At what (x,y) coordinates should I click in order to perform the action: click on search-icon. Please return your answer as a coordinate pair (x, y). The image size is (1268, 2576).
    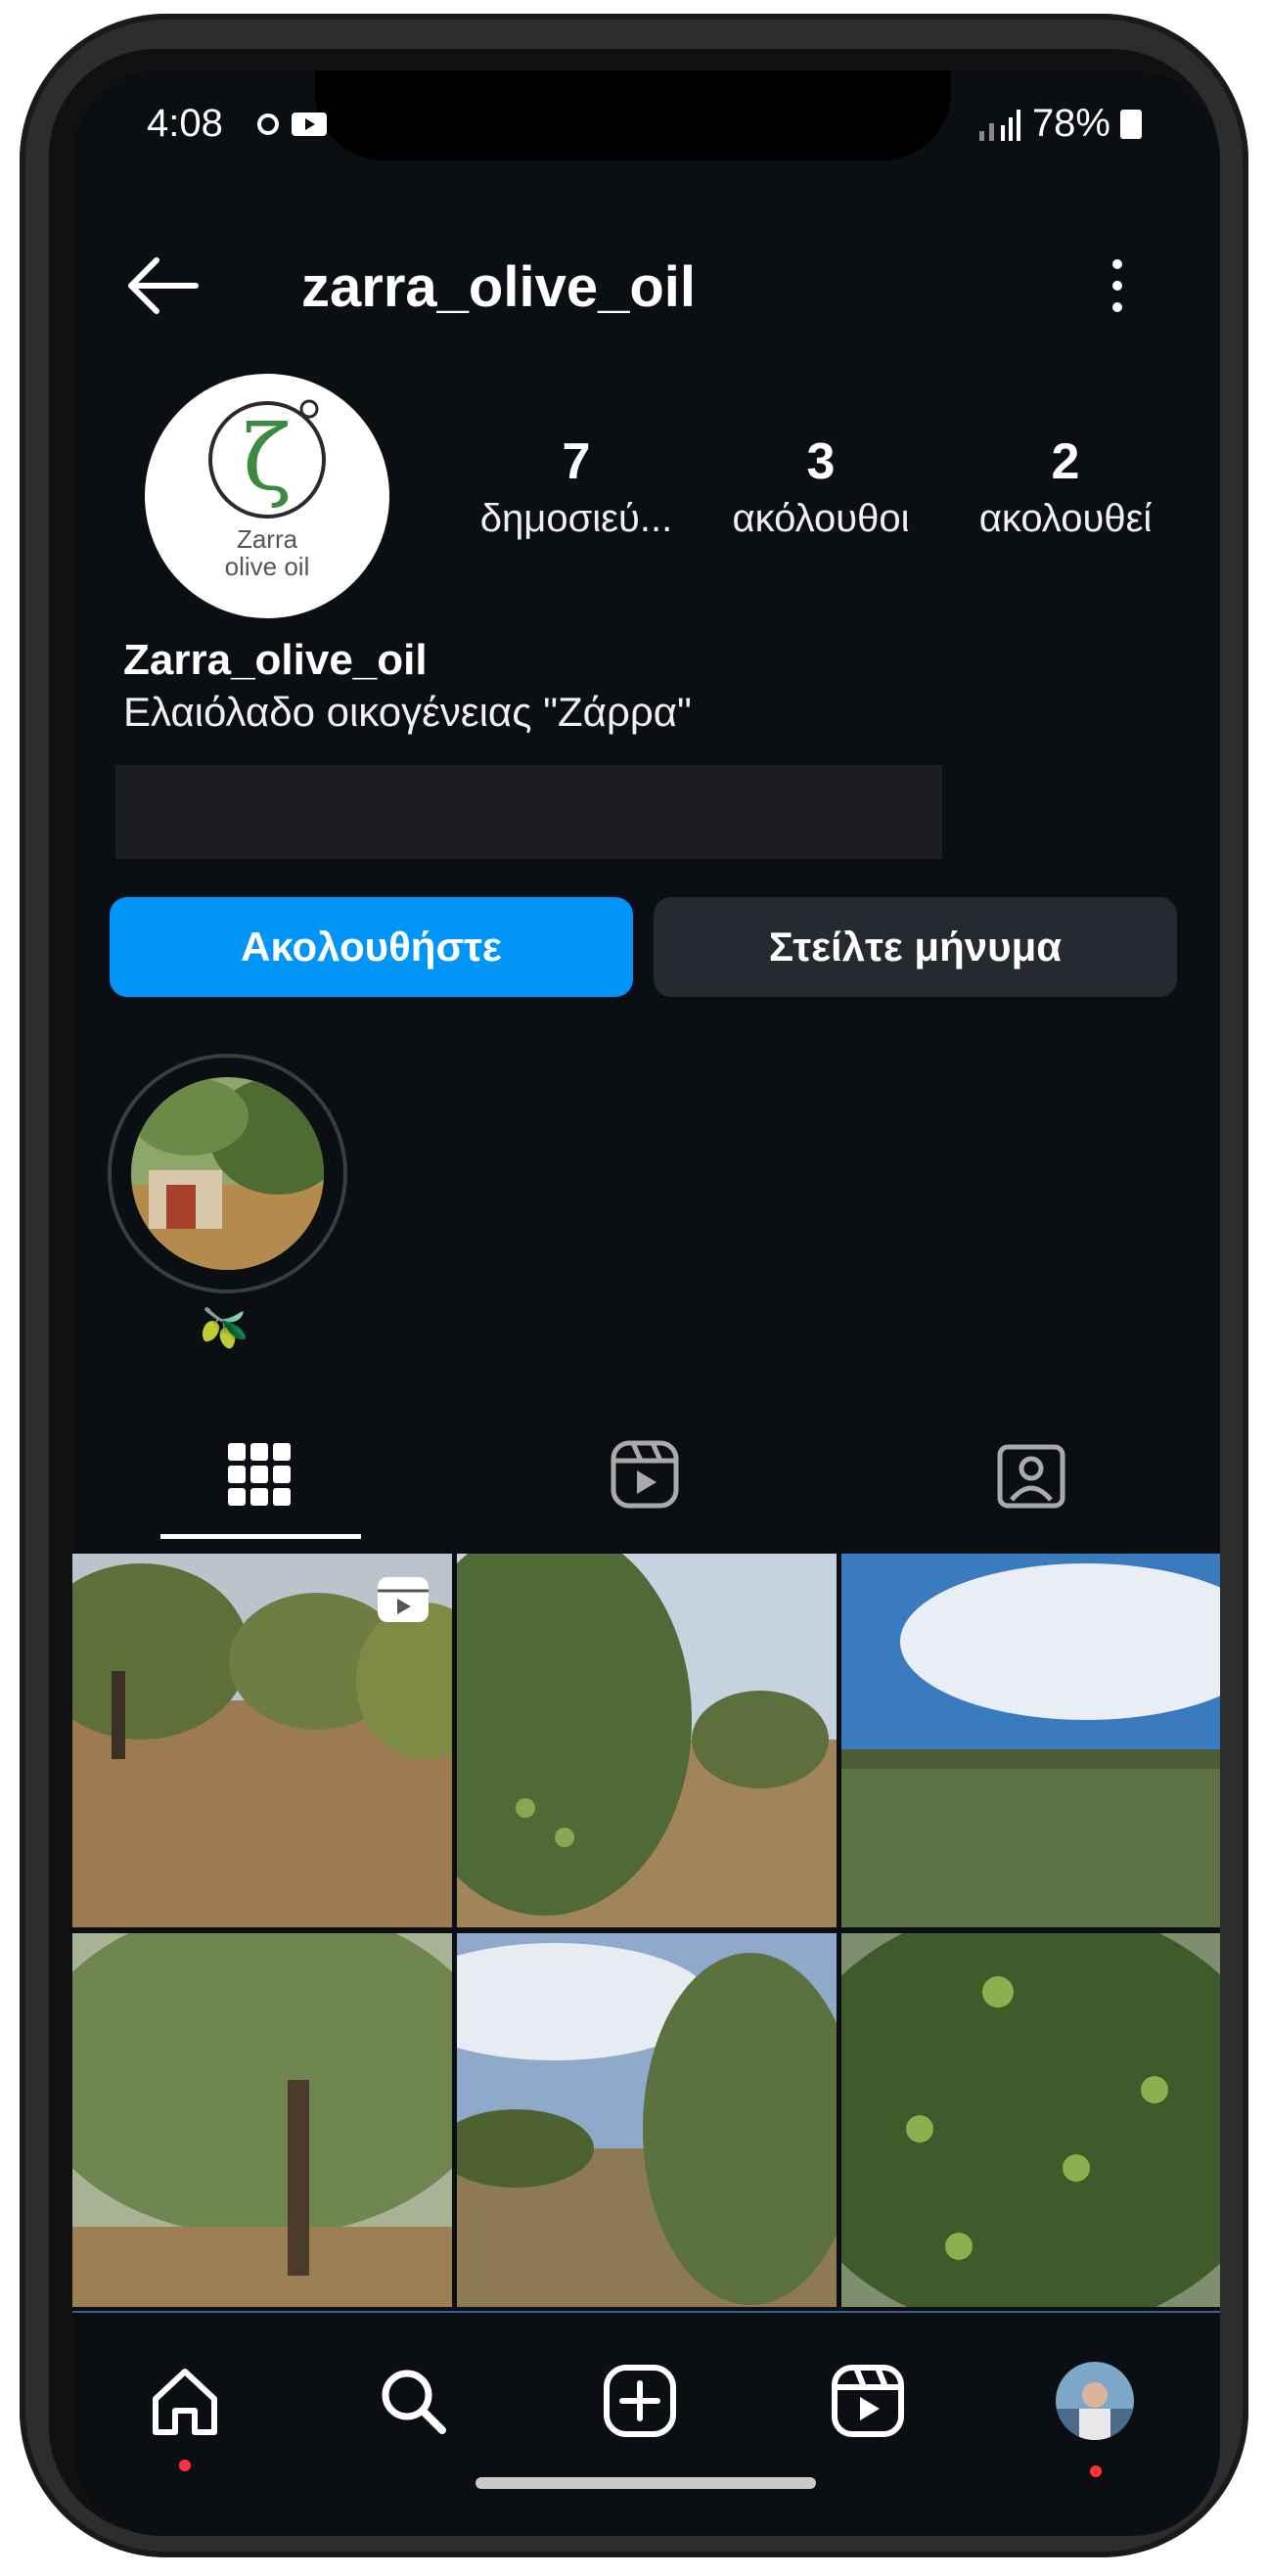
    Looking at the image, I should click on (414, 2402).